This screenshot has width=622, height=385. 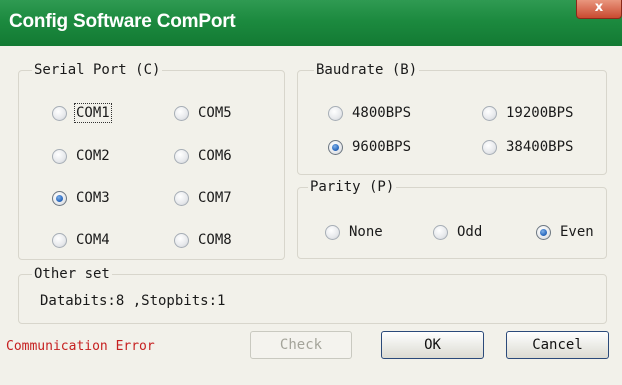 What do you see at coordinates (312, 294) in the screenshot?
I see `other-set-group: Other set Databits:8 ,Stopbits:1` at bounding box center [312, 294].